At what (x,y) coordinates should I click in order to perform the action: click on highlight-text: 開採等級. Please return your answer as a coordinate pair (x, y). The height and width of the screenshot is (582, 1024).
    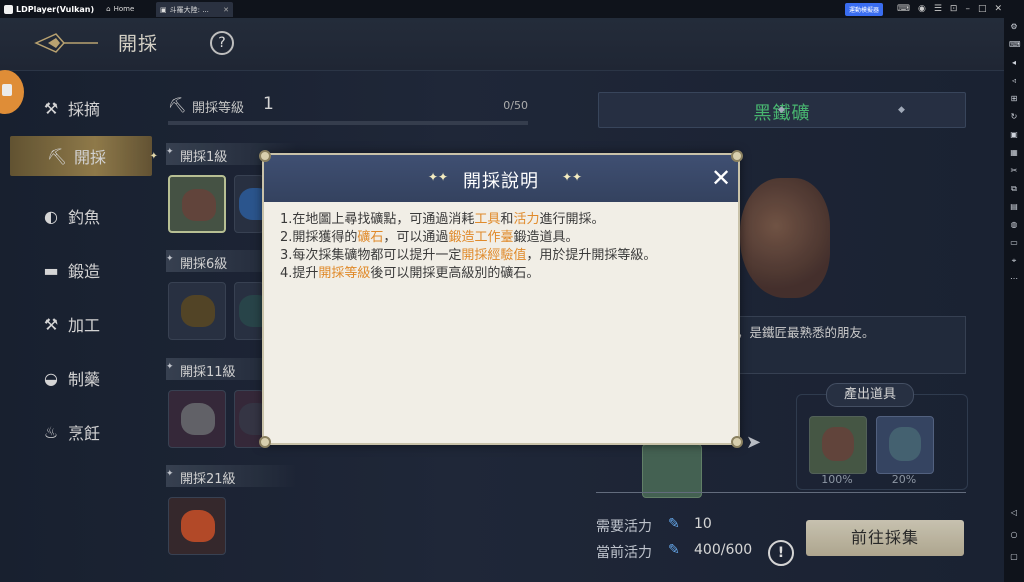
    Looking at the image, I should click on (344, 273).